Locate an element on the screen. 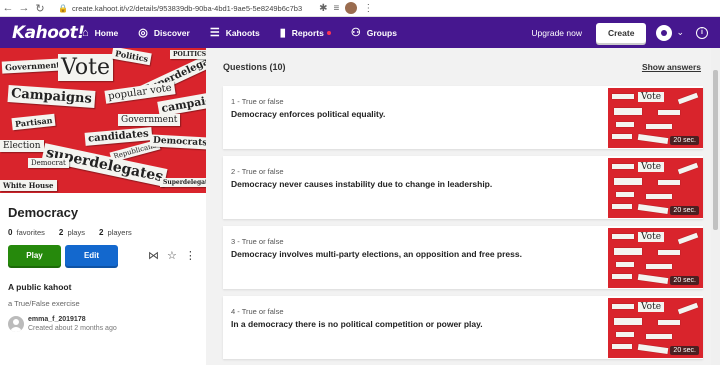 The image size is (720, 365). nav-home-label: Home is located at coordinates (106, 32).